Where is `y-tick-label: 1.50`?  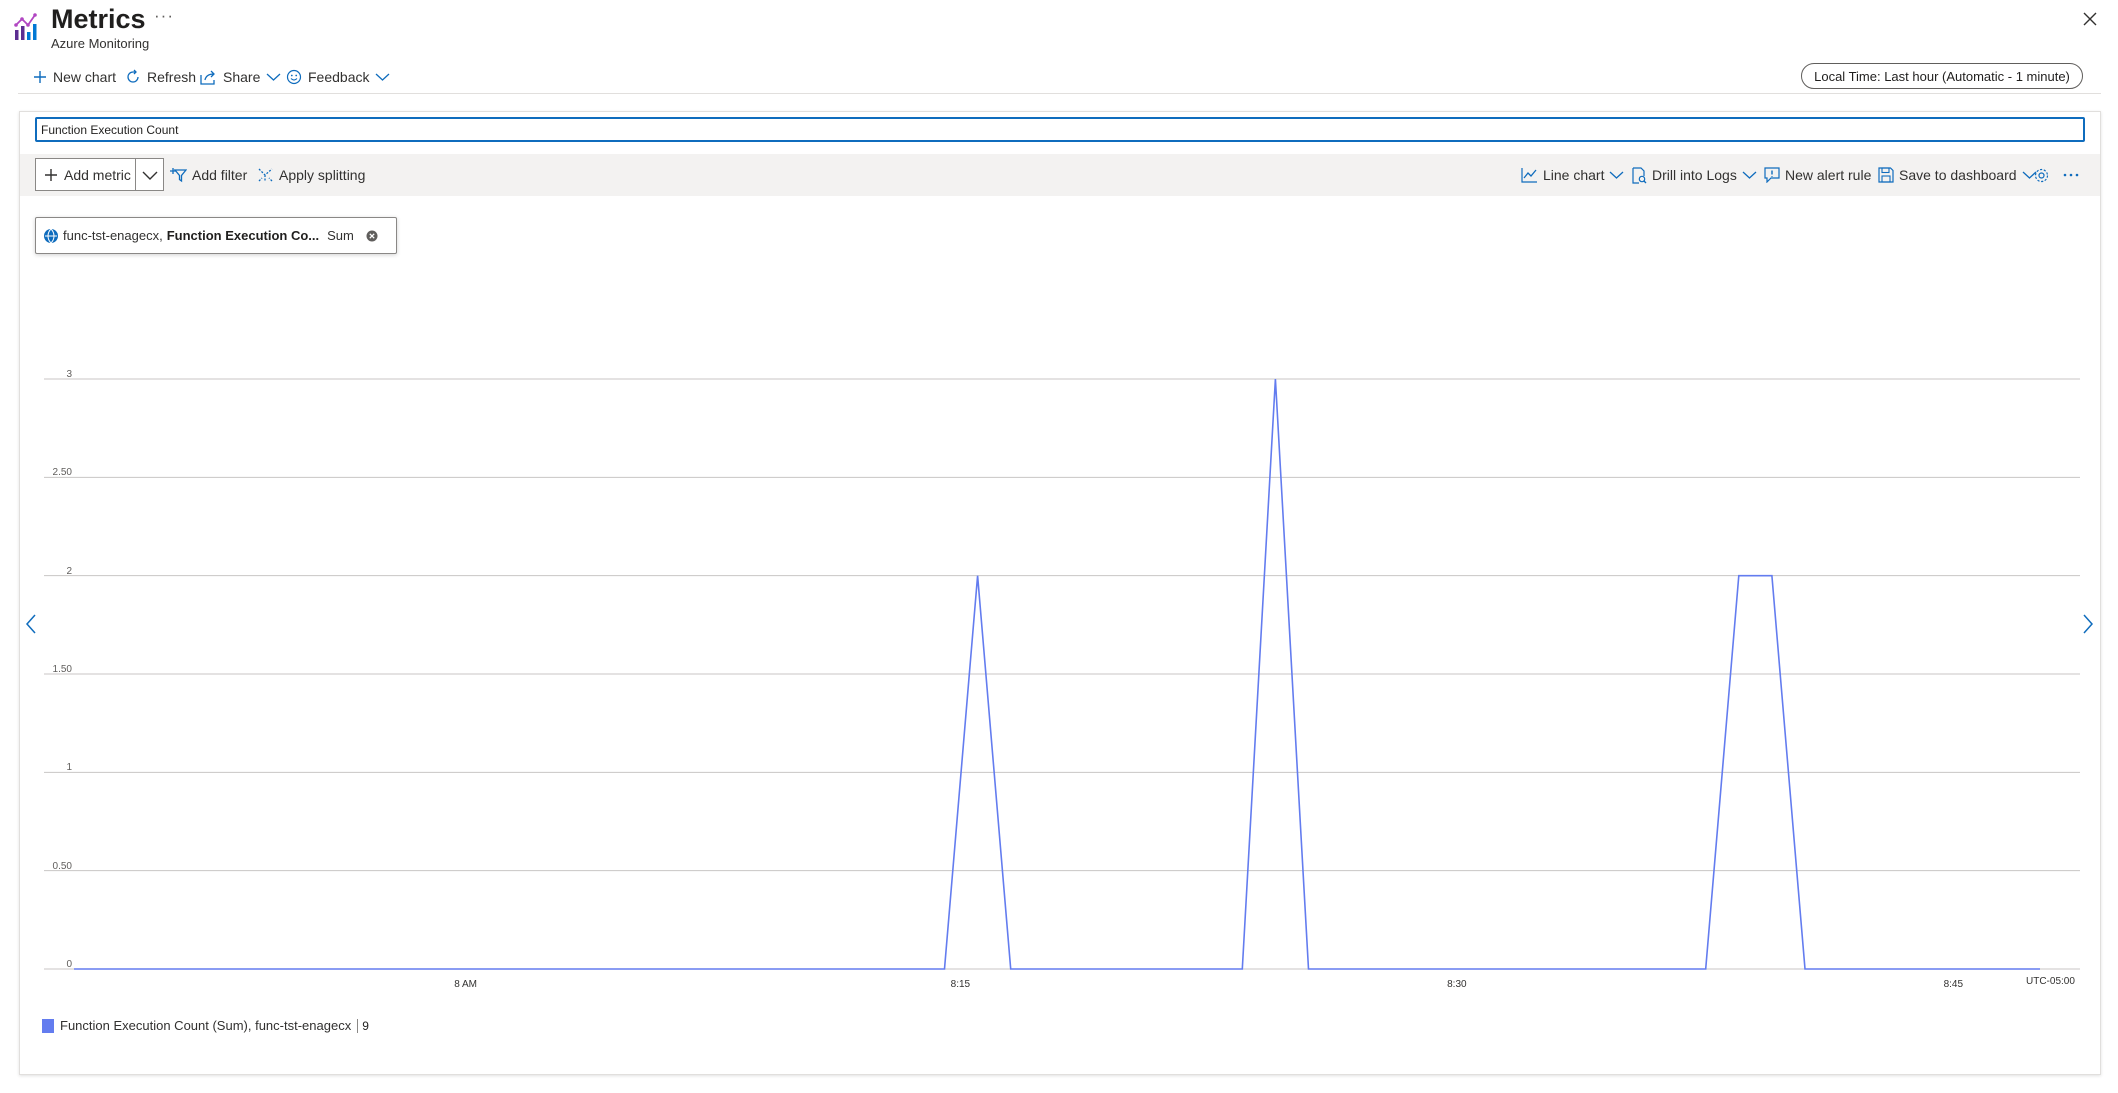 y-tick-label: 1.50 is located at coordinates (62, 669).